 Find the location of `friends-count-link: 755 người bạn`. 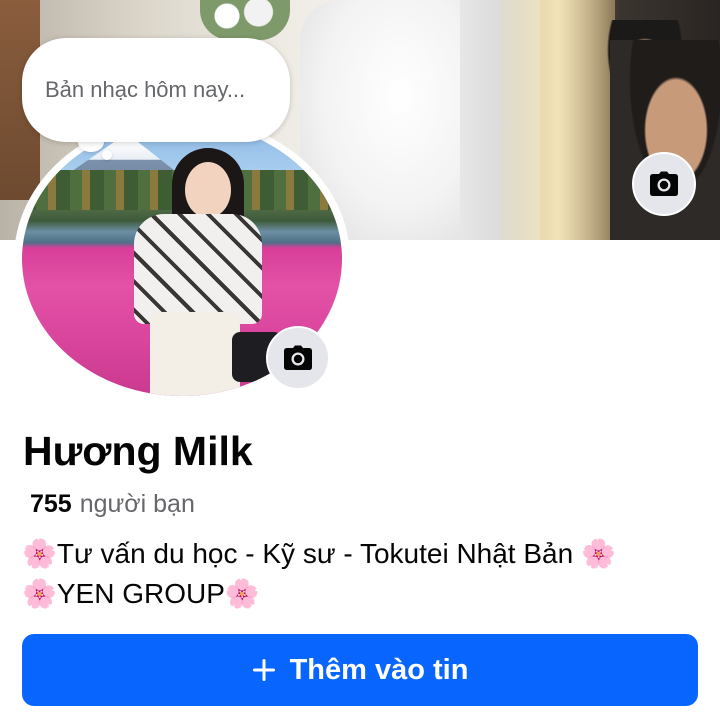

friends-count-link: 755 người bạn is located at coordinates (112, 504).